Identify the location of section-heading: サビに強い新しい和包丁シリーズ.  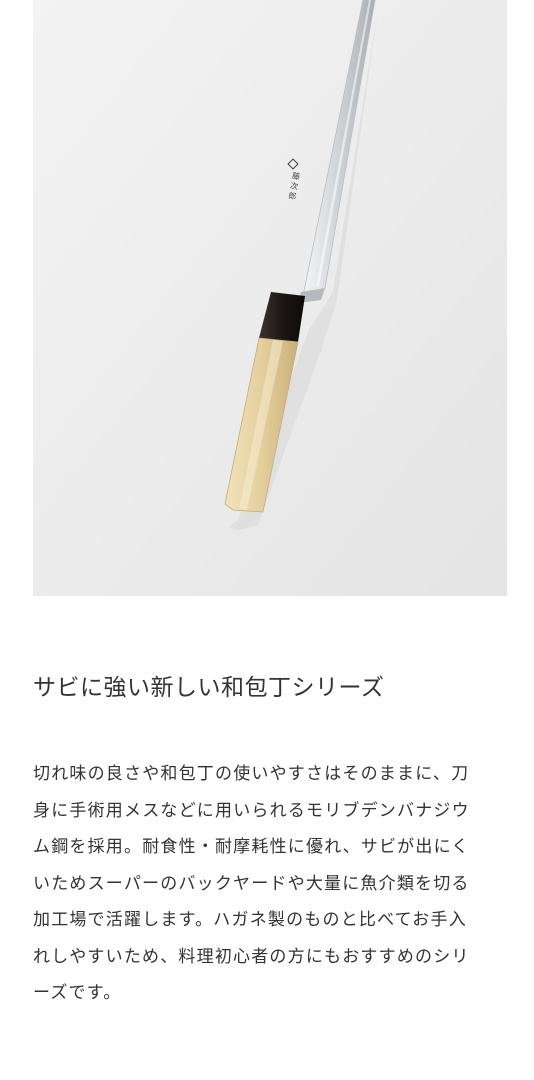
(209, 688).